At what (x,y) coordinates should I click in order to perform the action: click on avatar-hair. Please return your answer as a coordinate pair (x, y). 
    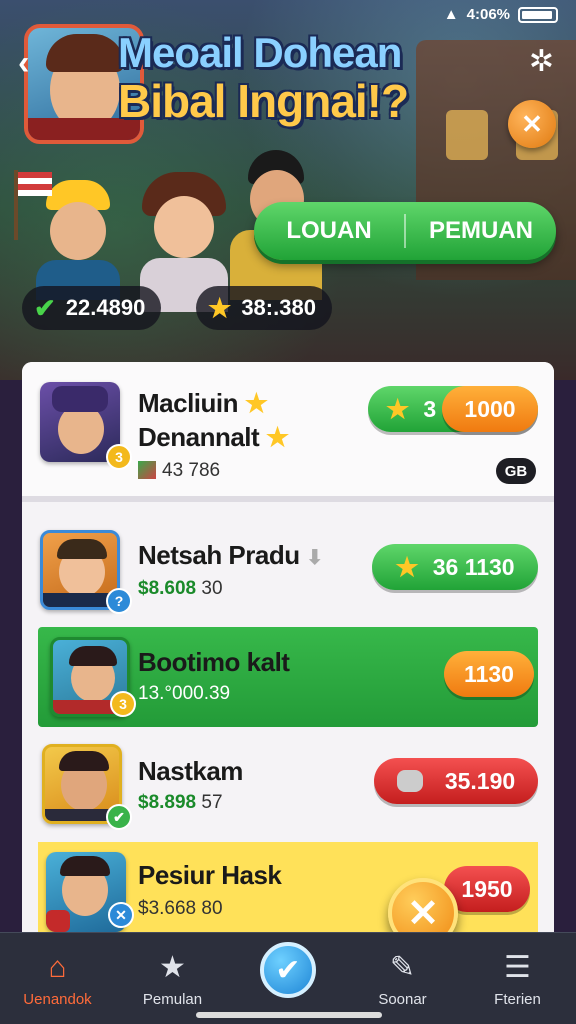
    Looking at the image, I should click on (85, 53).